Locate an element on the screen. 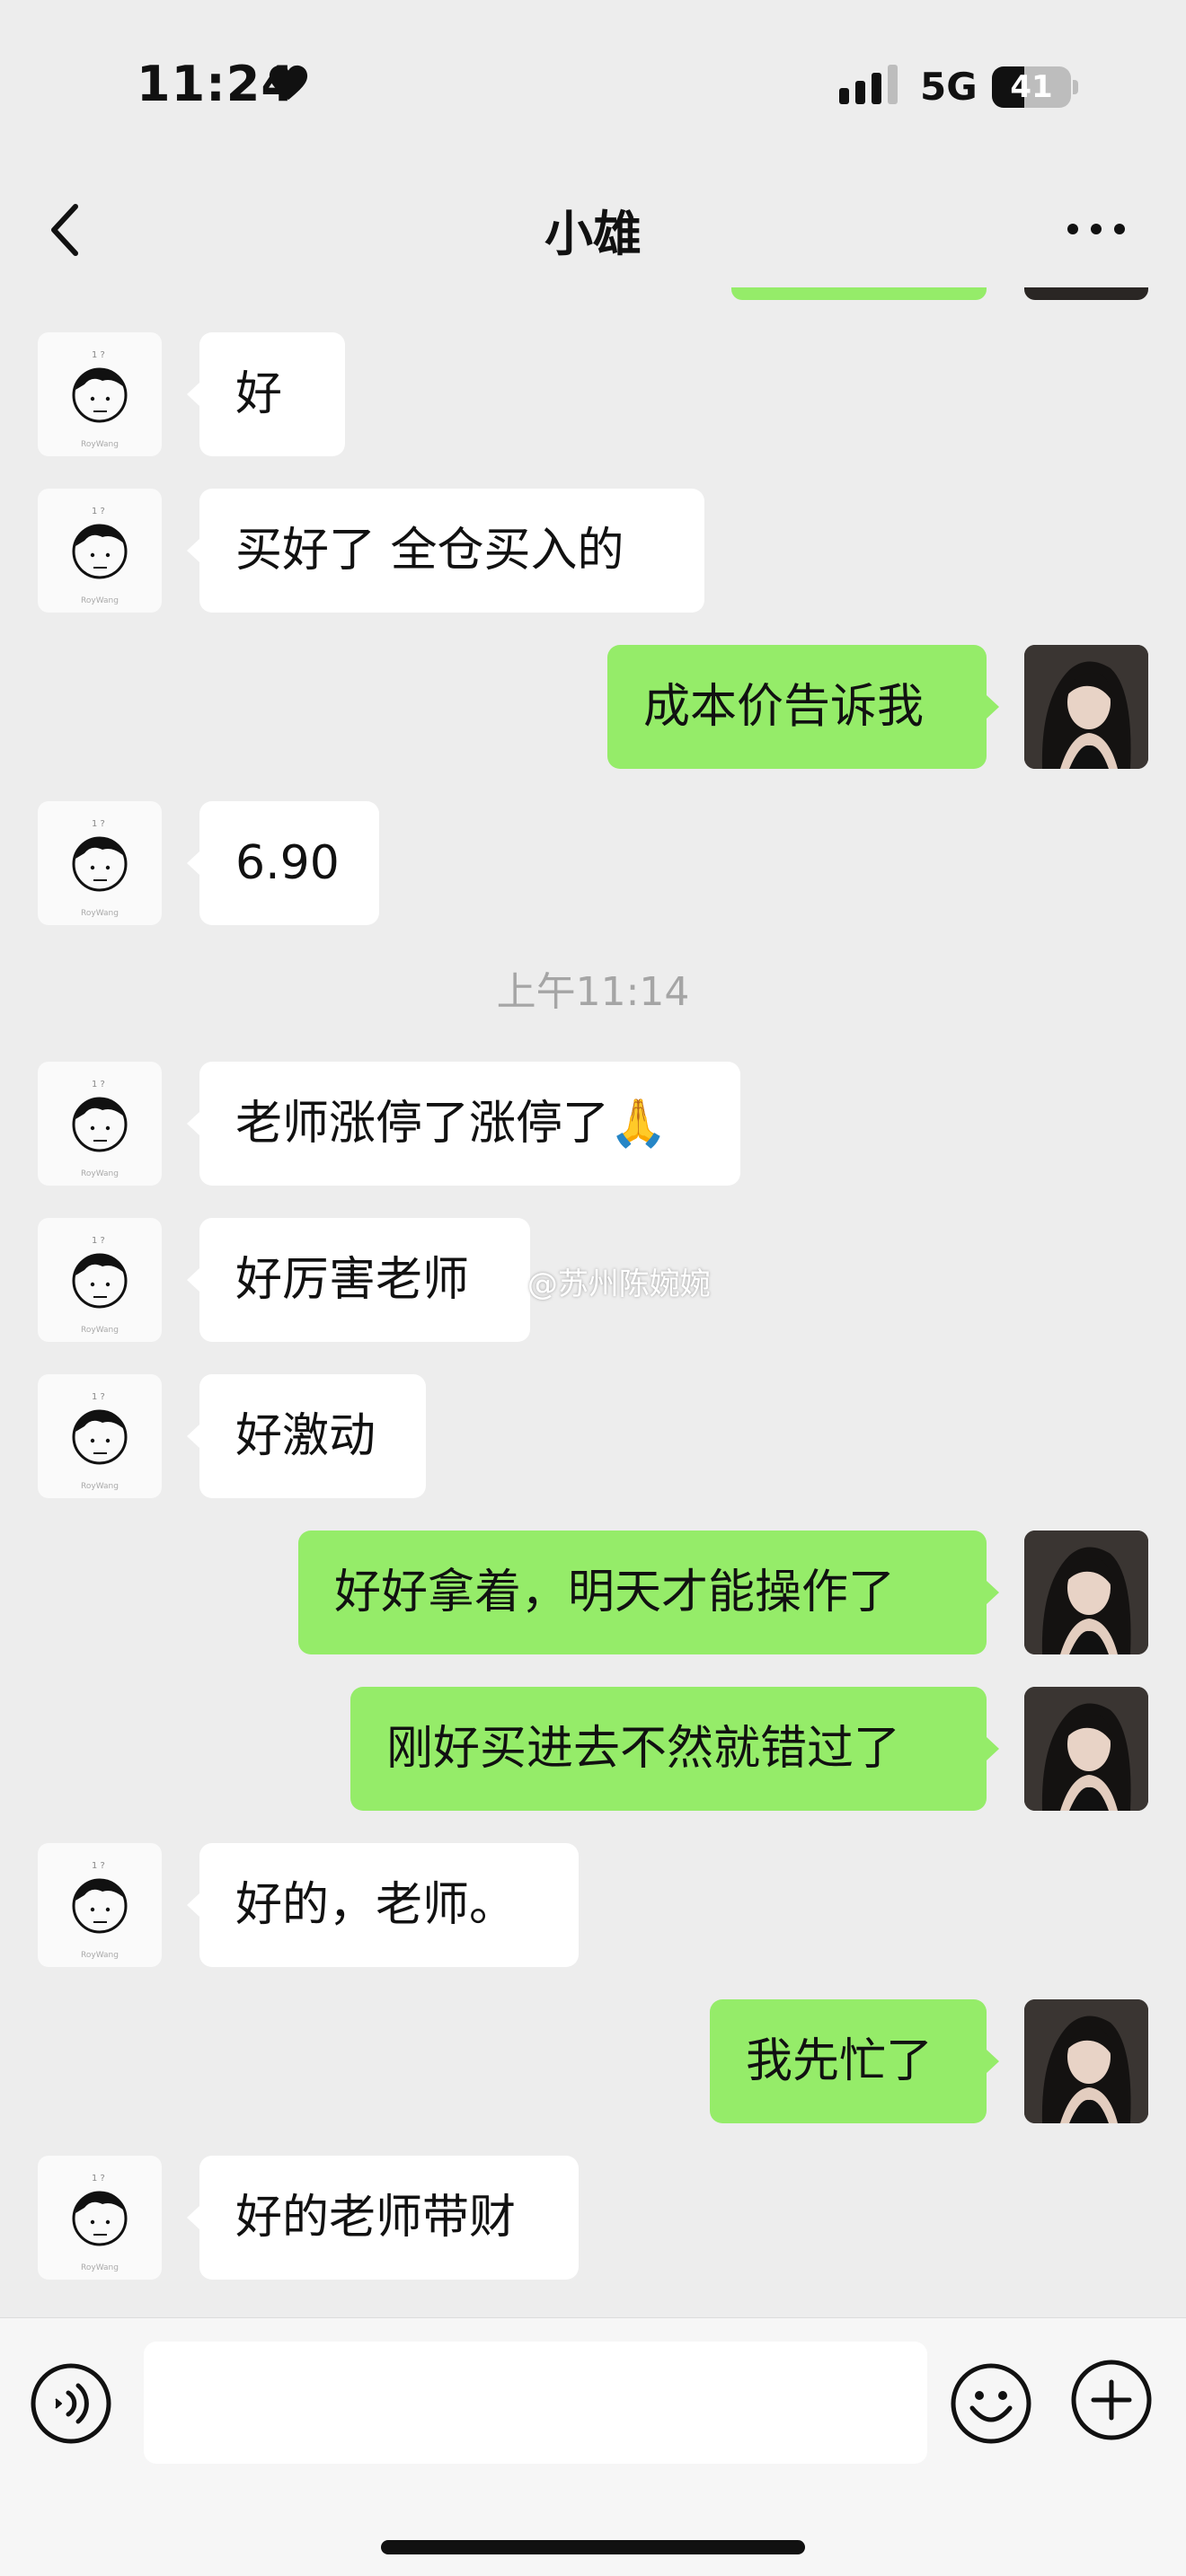 The image size is (1186, 2576). home-indicator is located at coordinates (593, 2547).